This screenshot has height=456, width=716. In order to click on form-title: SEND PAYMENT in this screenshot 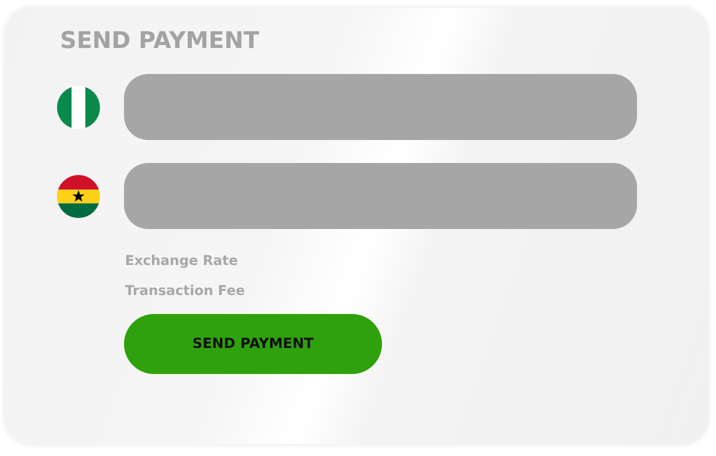, I will do `click(160, 42)`.